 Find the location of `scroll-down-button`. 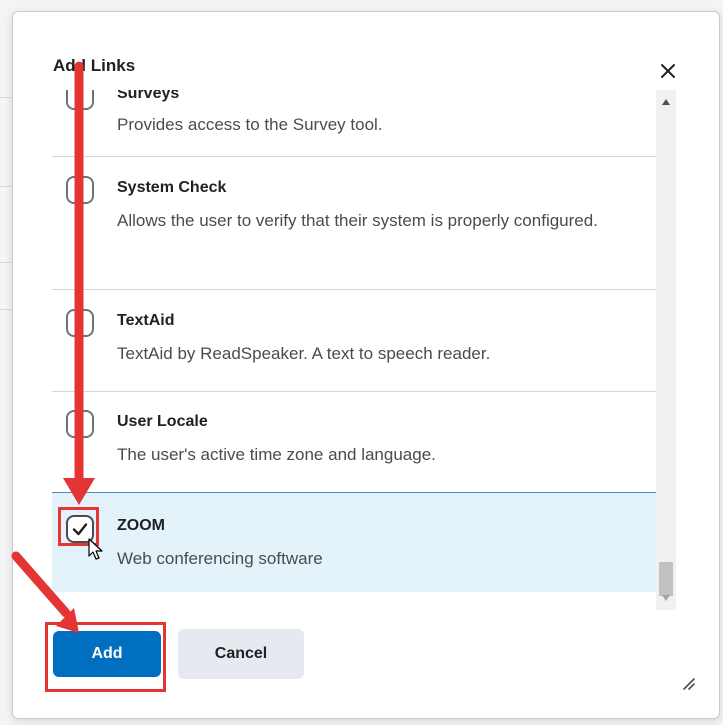

scroll-down-button is located at coordinates (666, 598).